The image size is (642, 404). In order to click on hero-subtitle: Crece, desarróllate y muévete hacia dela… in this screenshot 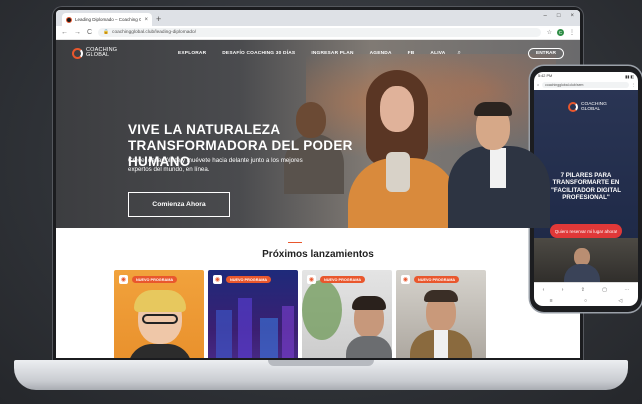, I will do `click(215, 165)`.